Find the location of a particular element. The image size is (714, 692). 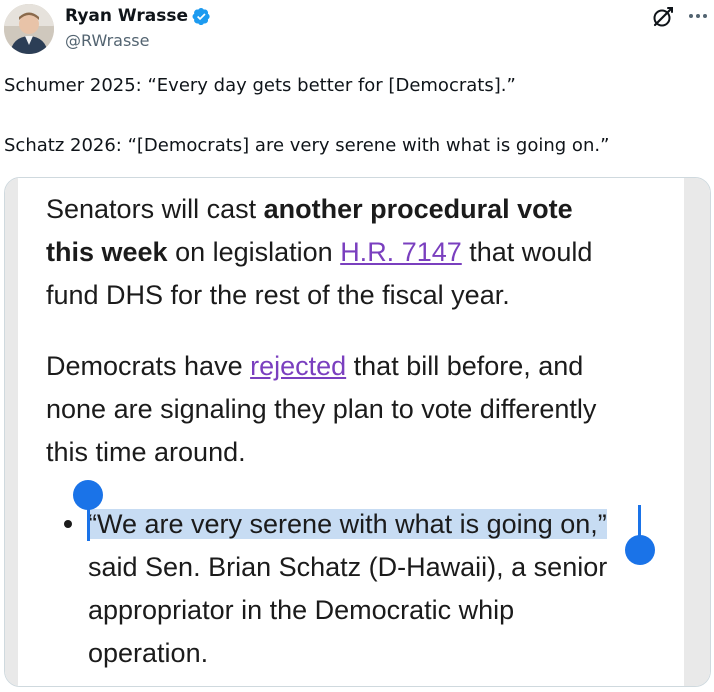

avatar is located at coordinates (29, 29).